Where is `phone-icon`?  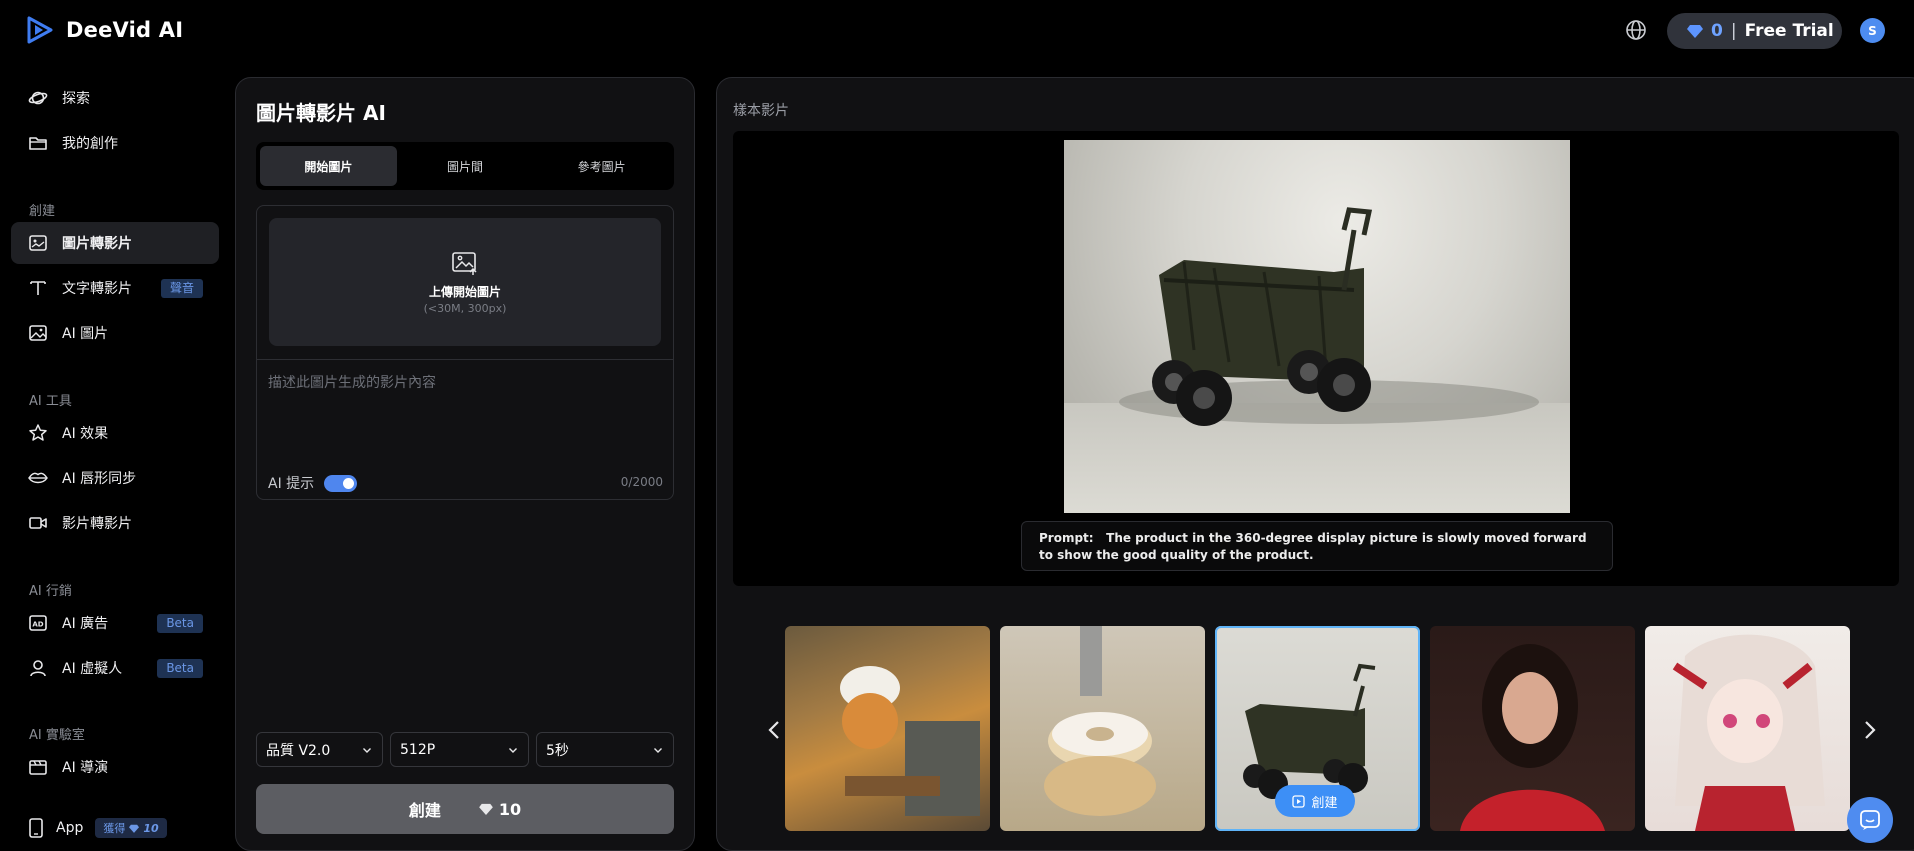
phone-icon is located at coordinates (36, 828).